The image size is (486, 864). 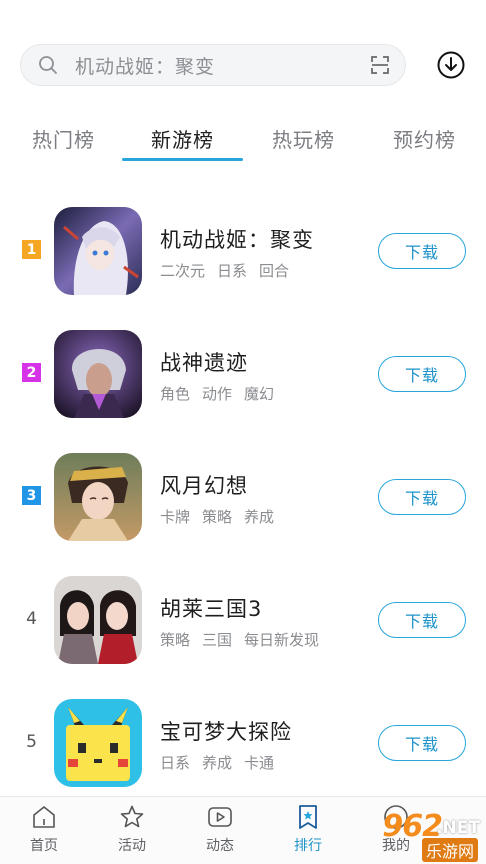 I want to click on search-row: 机动战姬：聚变, so click(x=246, y=65).